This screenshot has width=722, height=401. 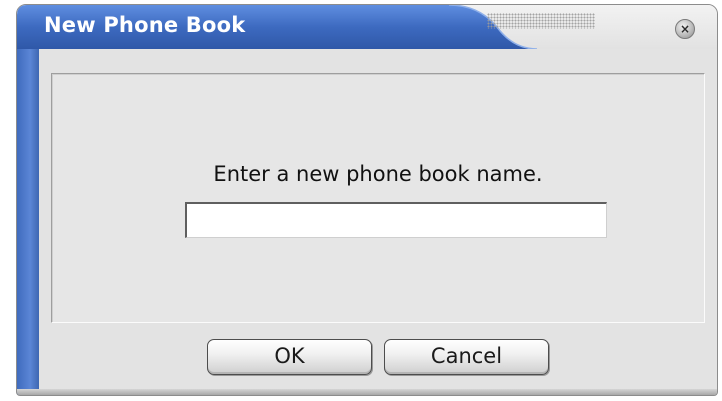 What do you see at coordinates (466, 357) in the screenshot?
I see `cancel-button: Cancel` at bounding box center [466, 357].